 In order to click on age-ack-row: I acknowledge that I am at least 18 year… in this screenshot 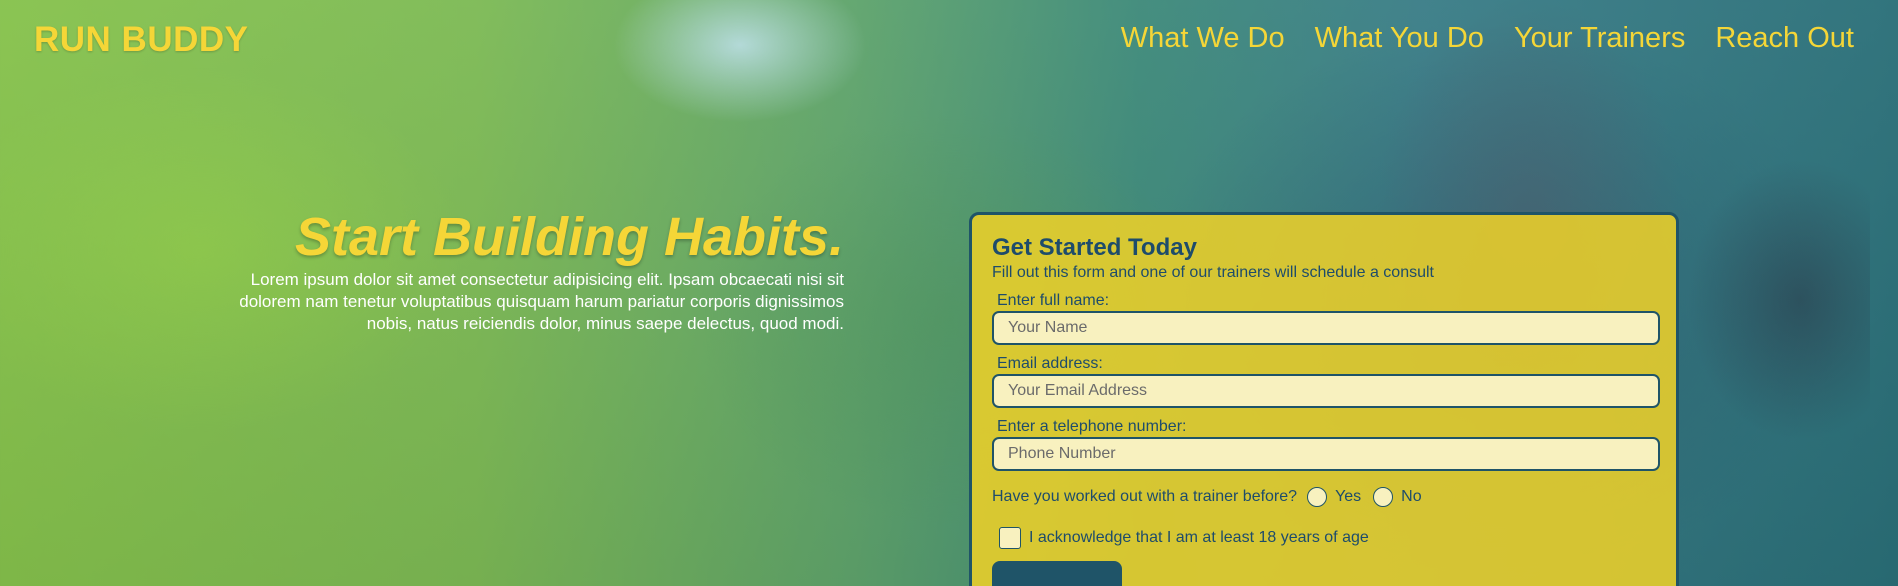, I will do `click(1324, 538)`.